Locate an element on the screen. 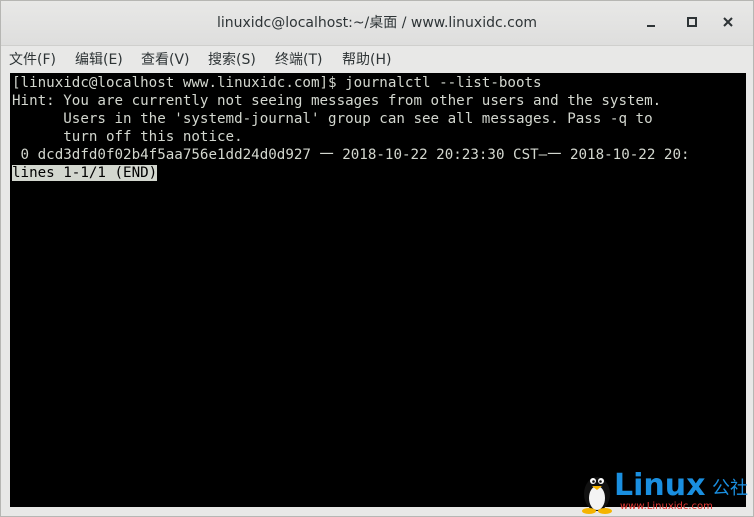  terminal-line-hint-3: turn off this notice. is located at coordinates (127, 137).